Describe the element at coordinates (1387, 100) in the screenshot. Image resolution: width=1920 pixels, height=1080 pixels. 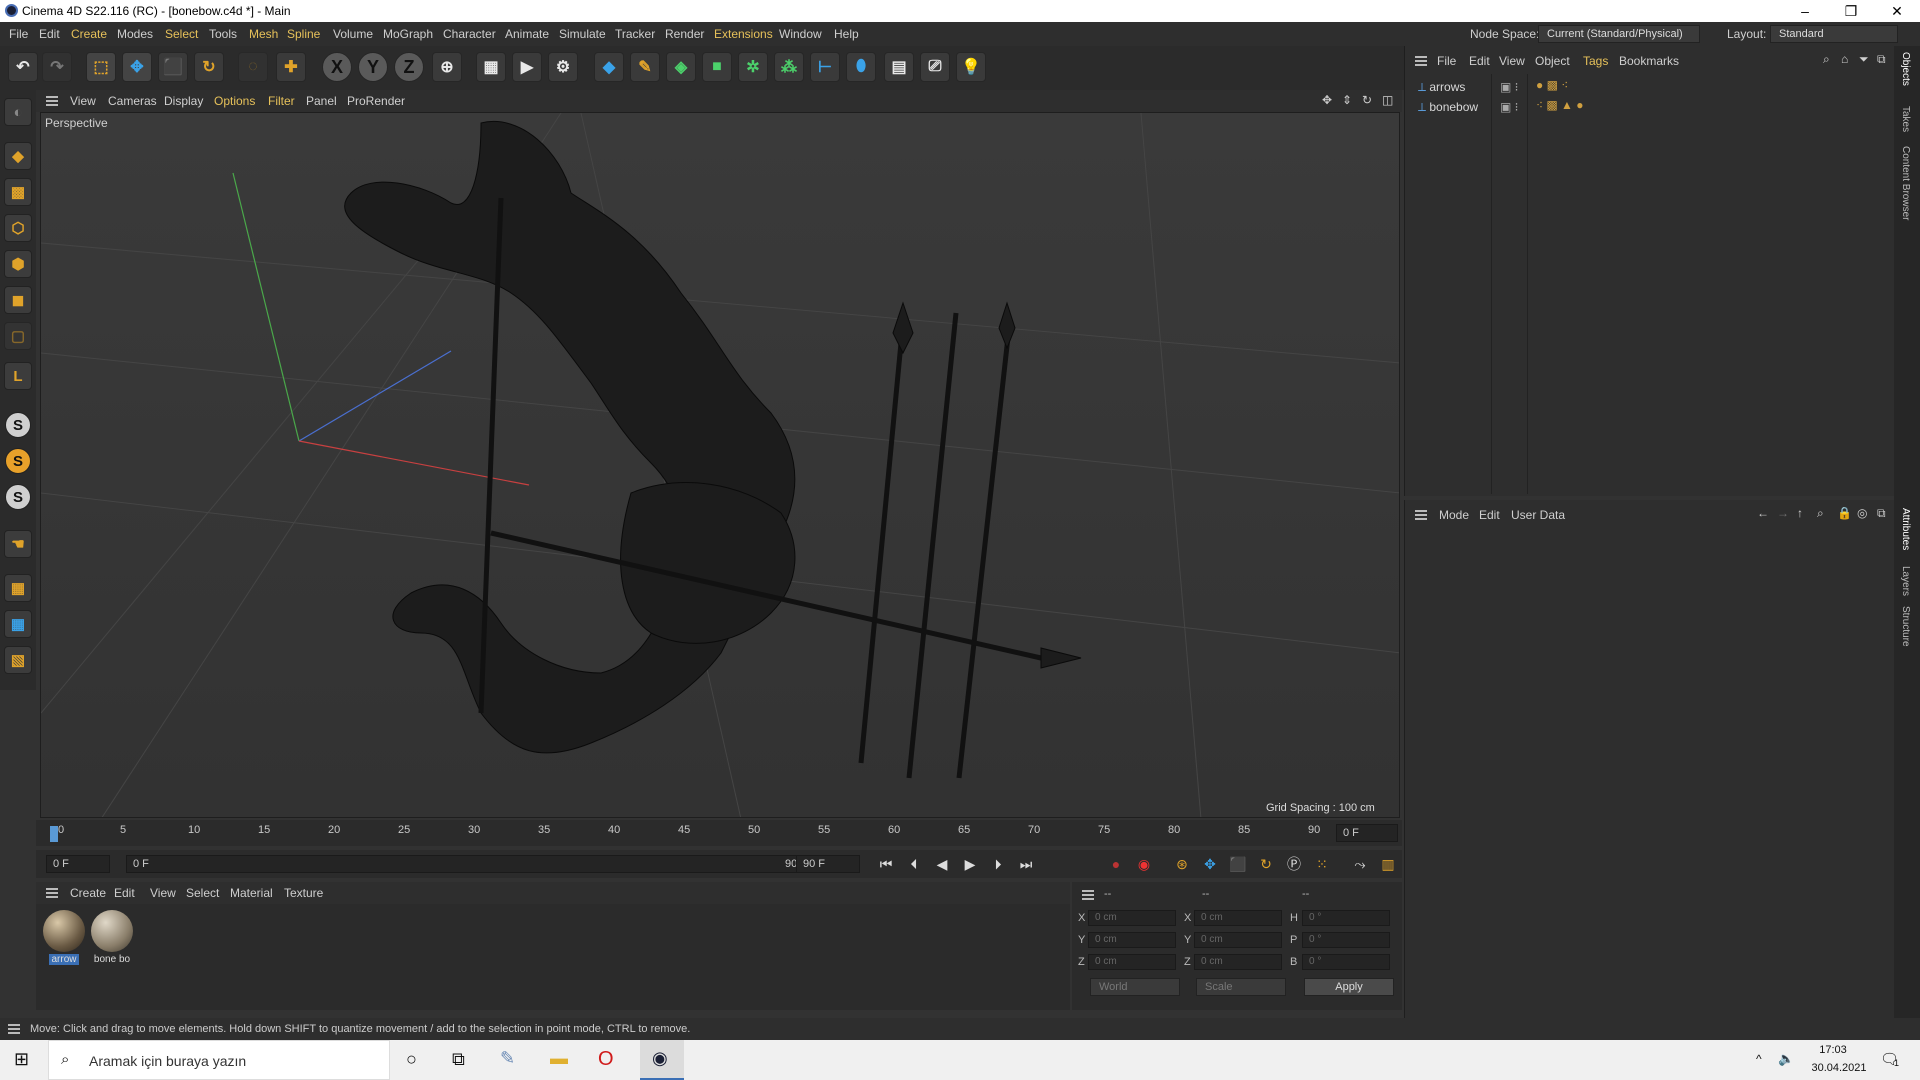
I see `viewport-maximize-icon: ◫` at that location.